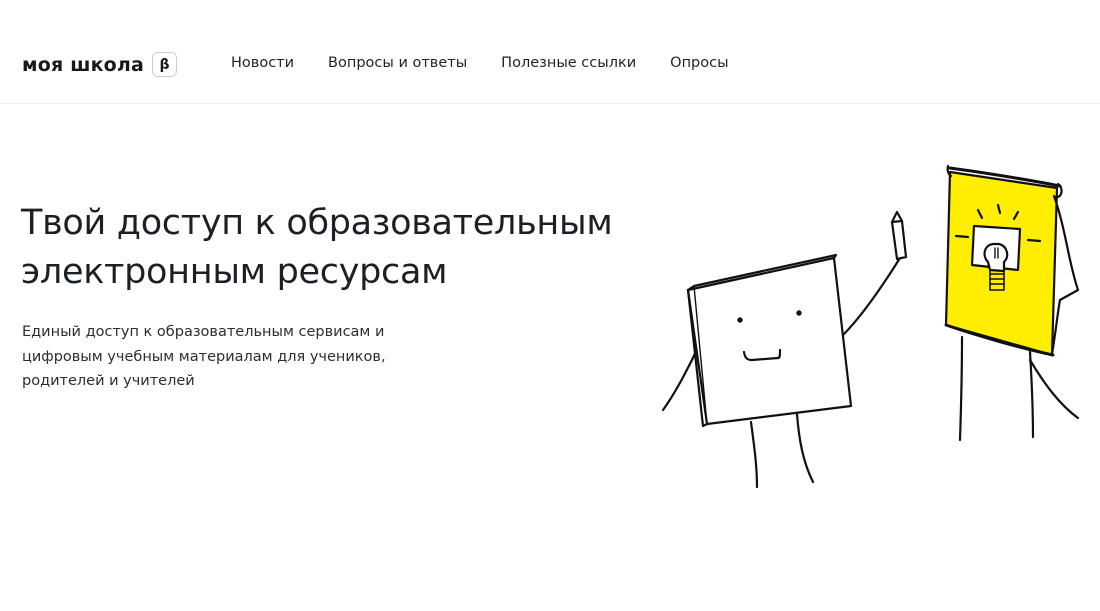 The width and height of the screenshot is (1100, 611). Describe the element at coordinates (568, 63) in the screenshot. I see `nav-item-useful-links: Полезные ссылки` at that location.